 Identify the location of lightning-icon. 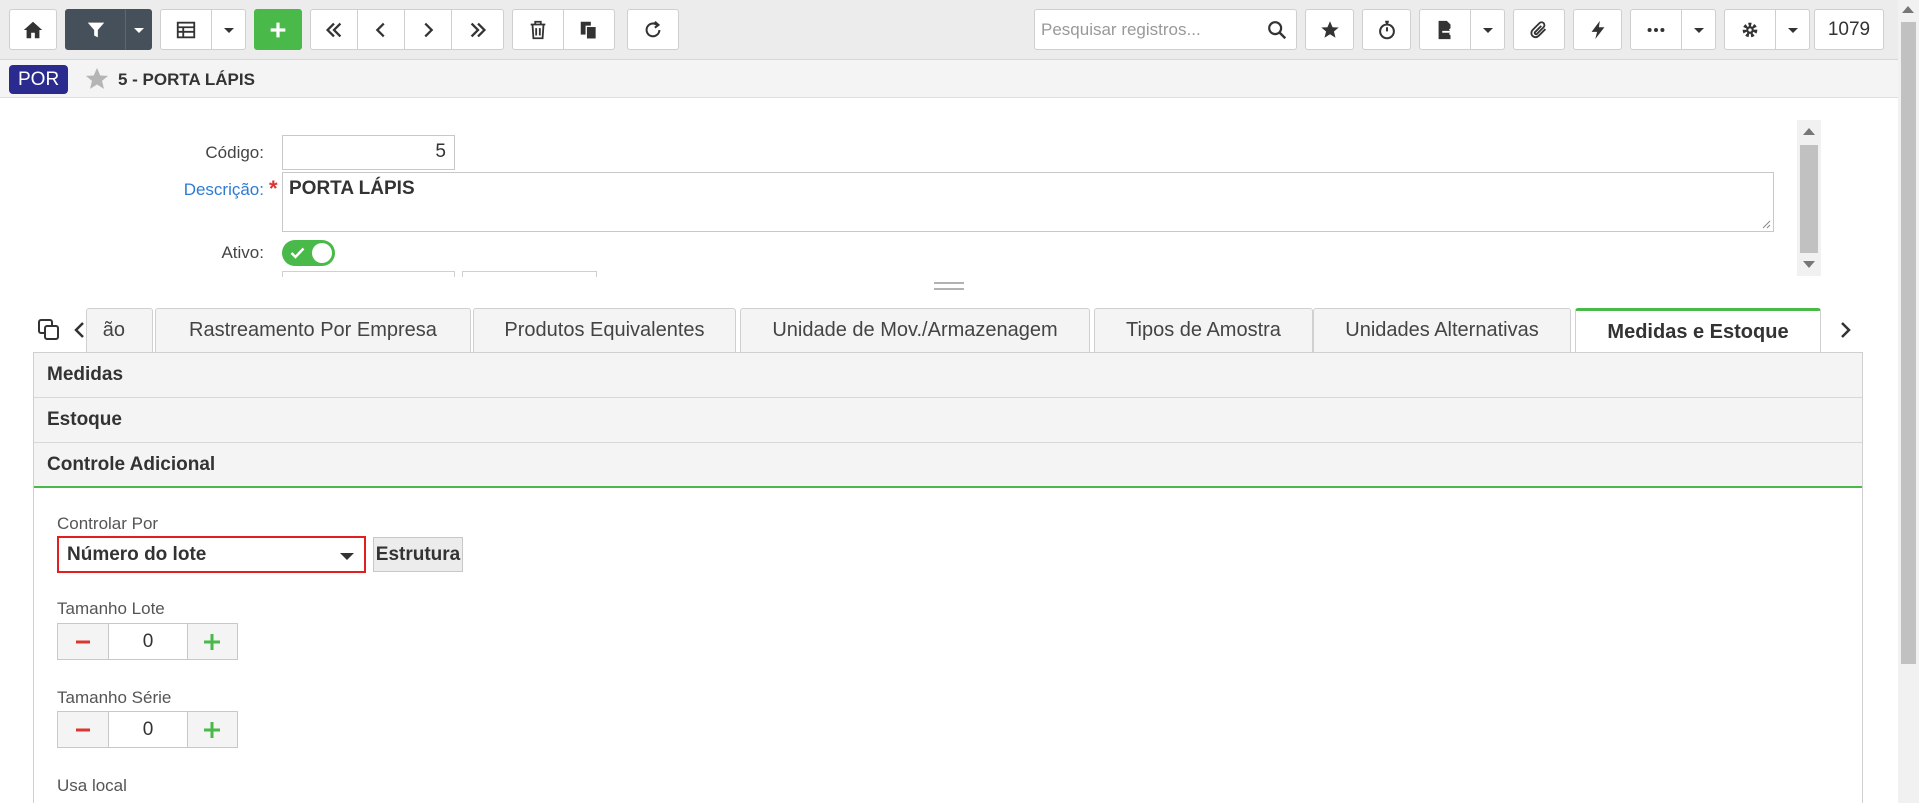
(1597, 29).